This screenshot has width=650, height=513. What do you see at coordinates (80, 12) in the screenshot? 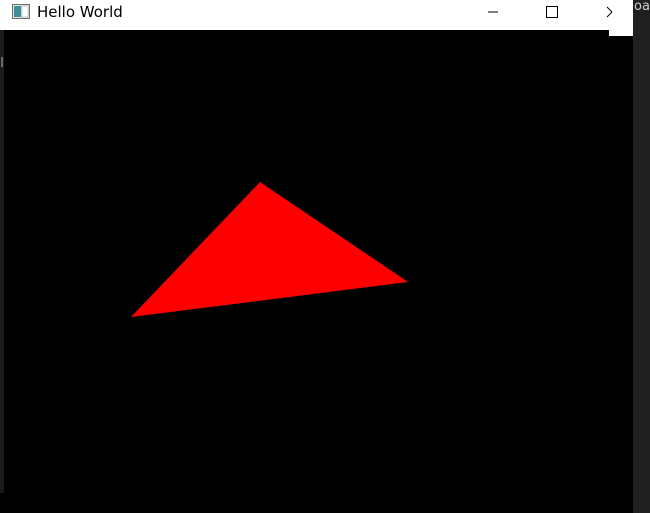
I see `window-title: Hello World` at bounding box center [80, 12].